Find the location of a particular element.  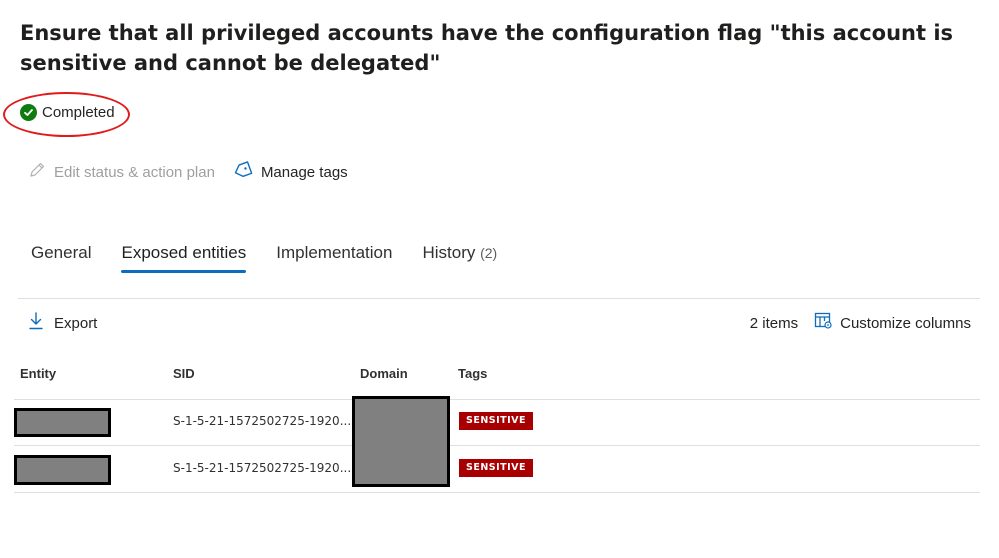

divider is located at coordinates (499, 298).